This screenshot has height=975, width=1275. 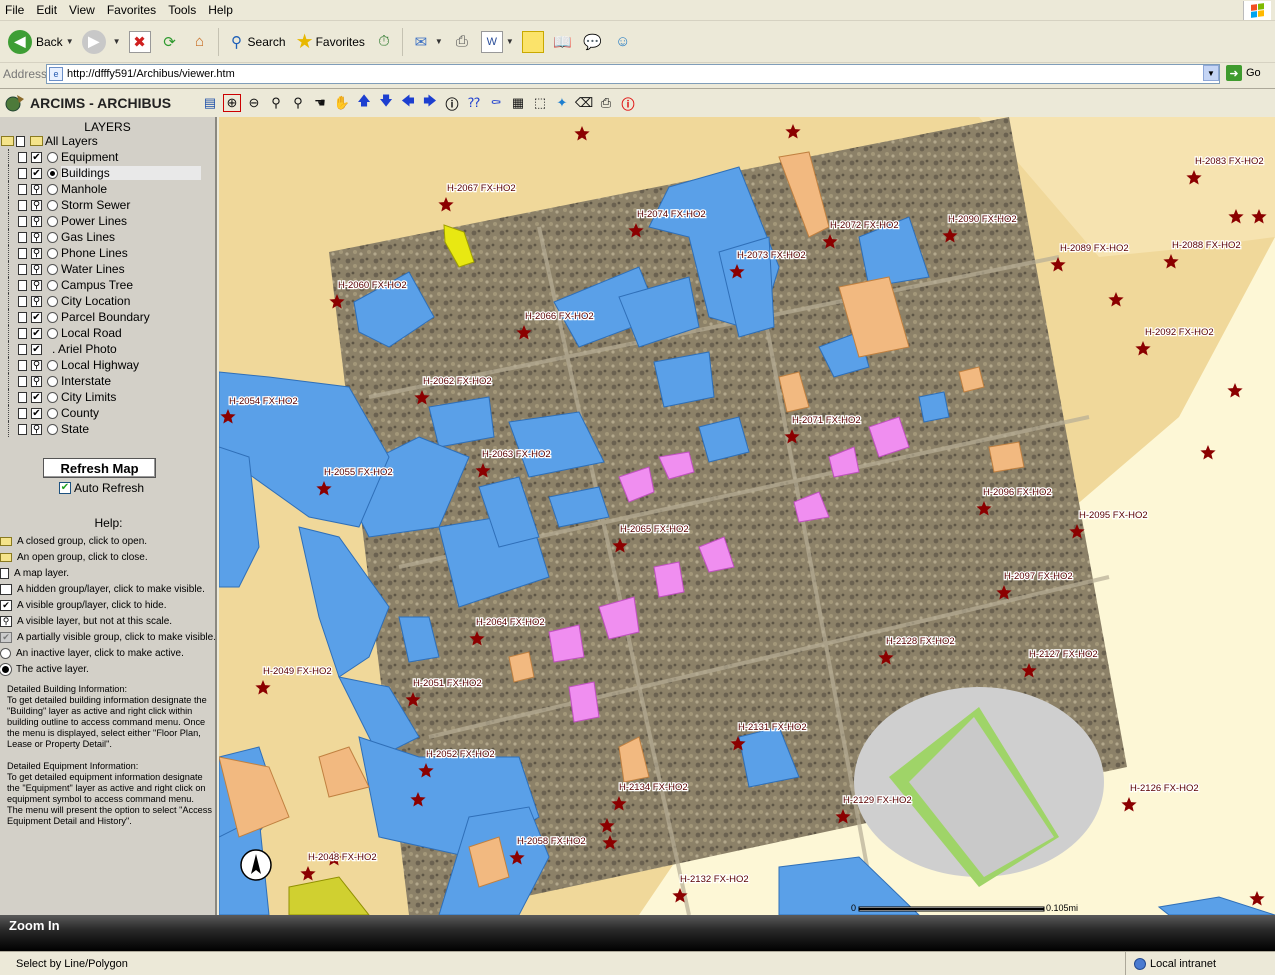 What do you see at coordinates (107, 221) in the screenshot?
I see `layer-row-power-lines: ⚲ Power Lines` at bounding box center [107, 221].